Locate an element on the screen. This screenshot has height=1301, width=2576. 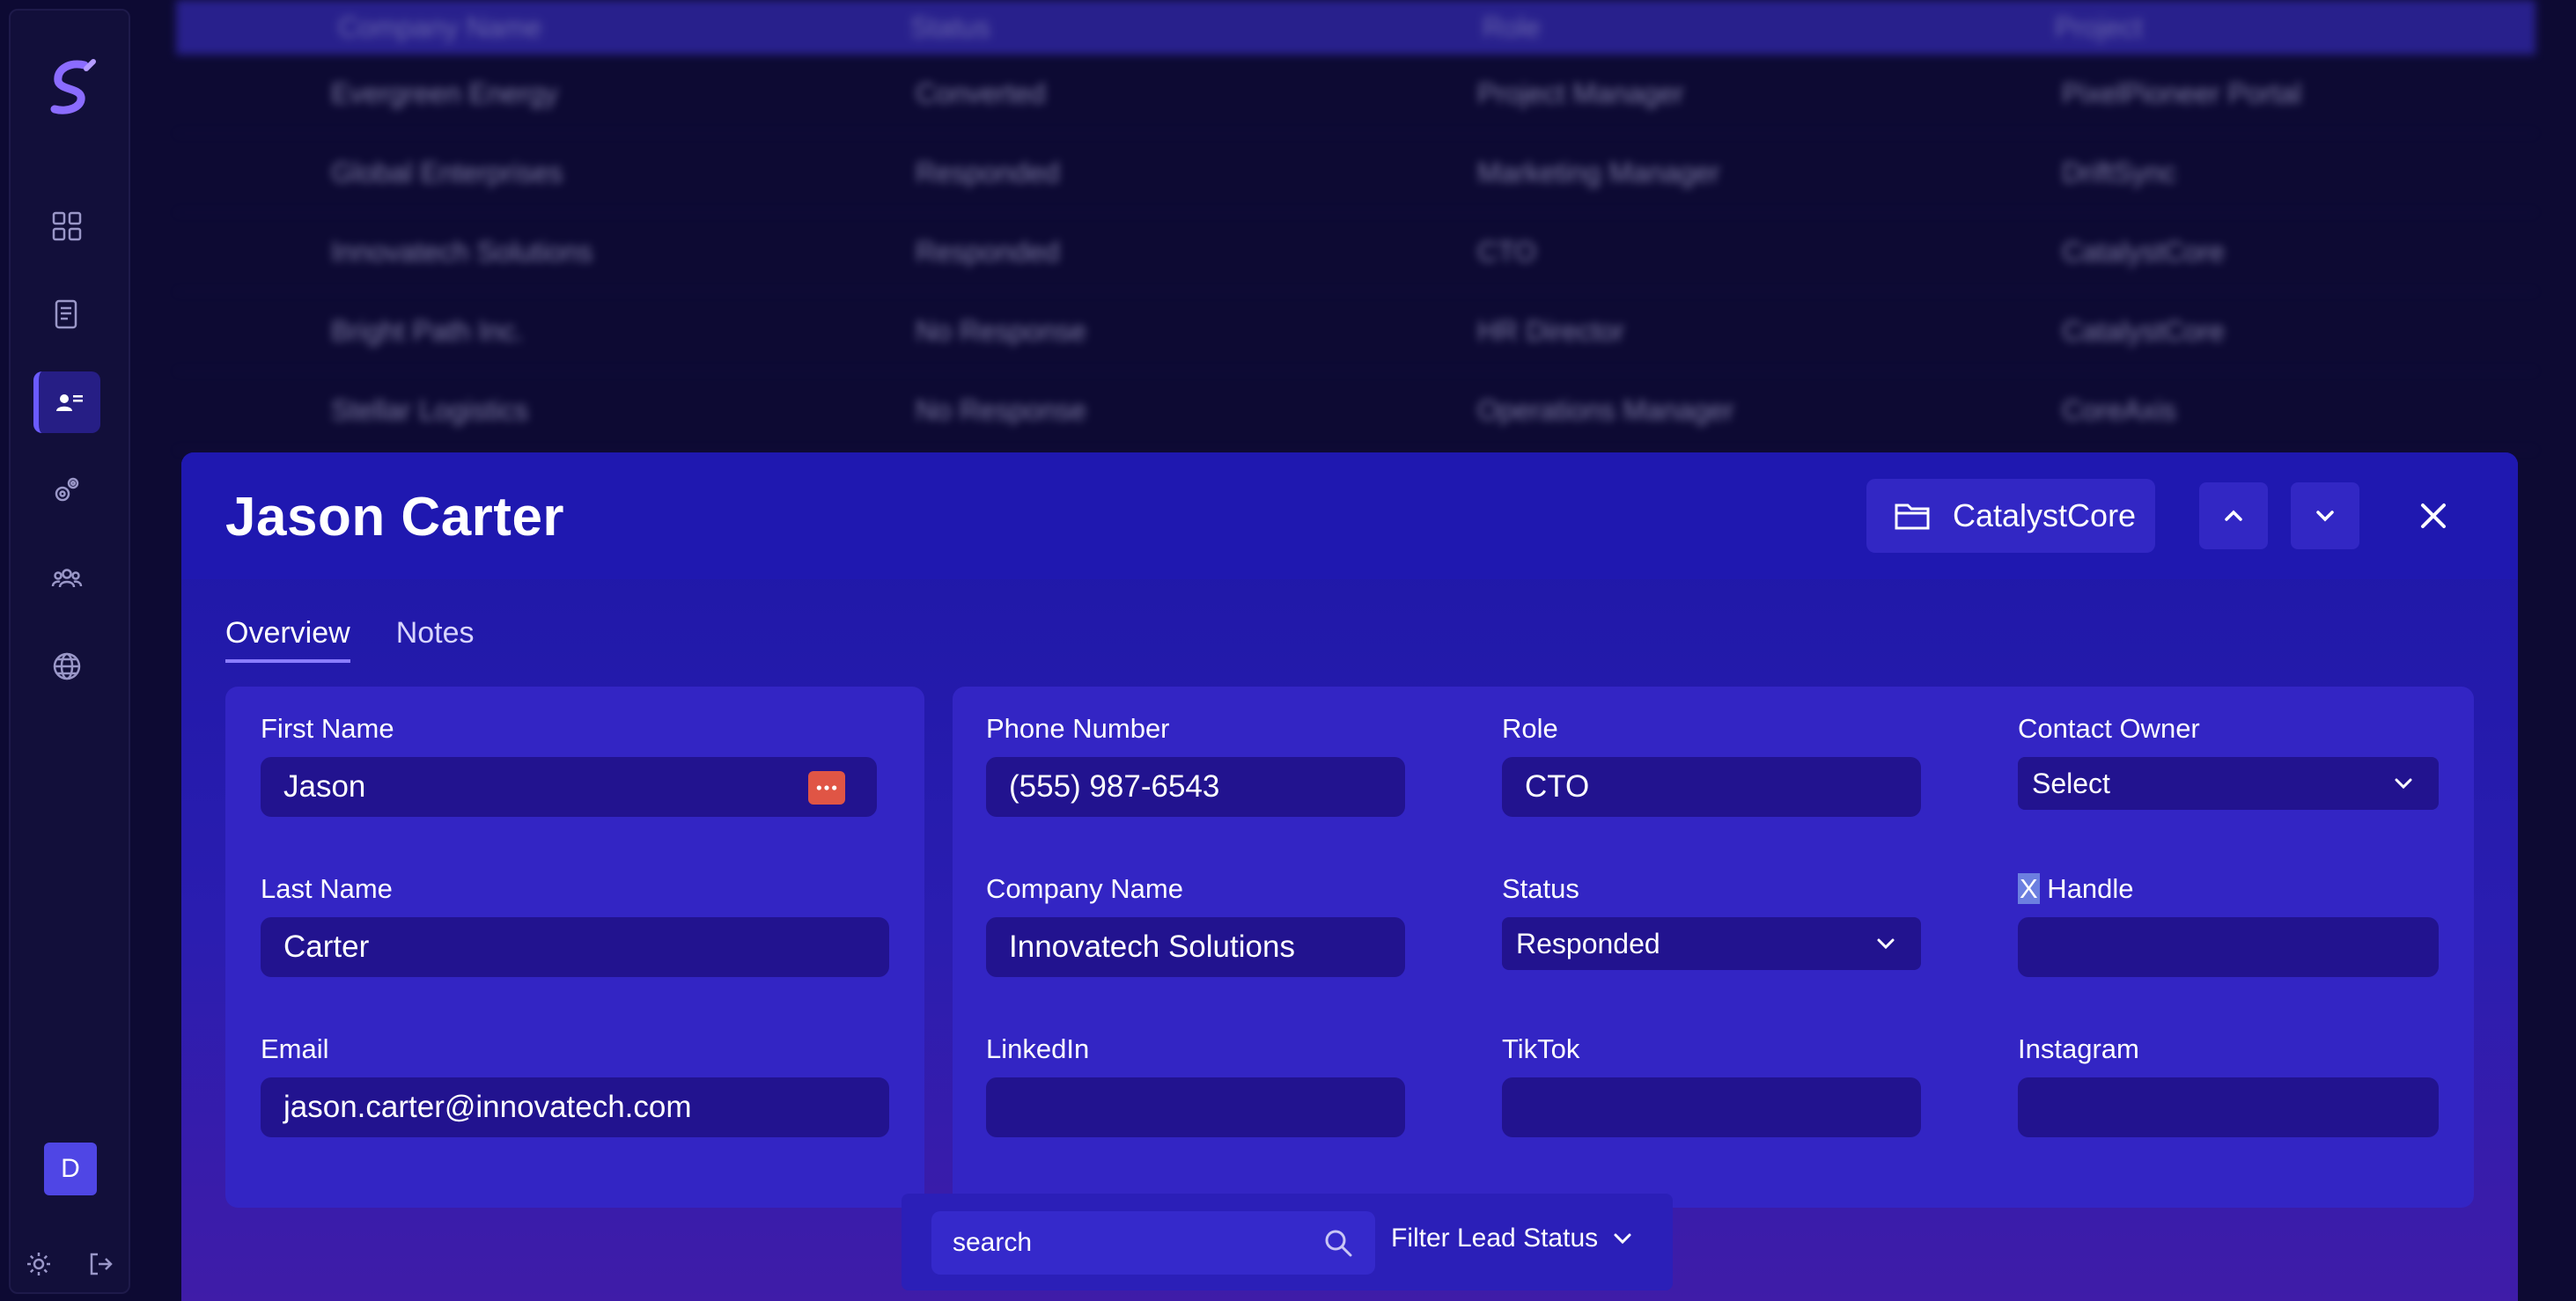
first-name-value: Jason is located at coordinates (325, 786).